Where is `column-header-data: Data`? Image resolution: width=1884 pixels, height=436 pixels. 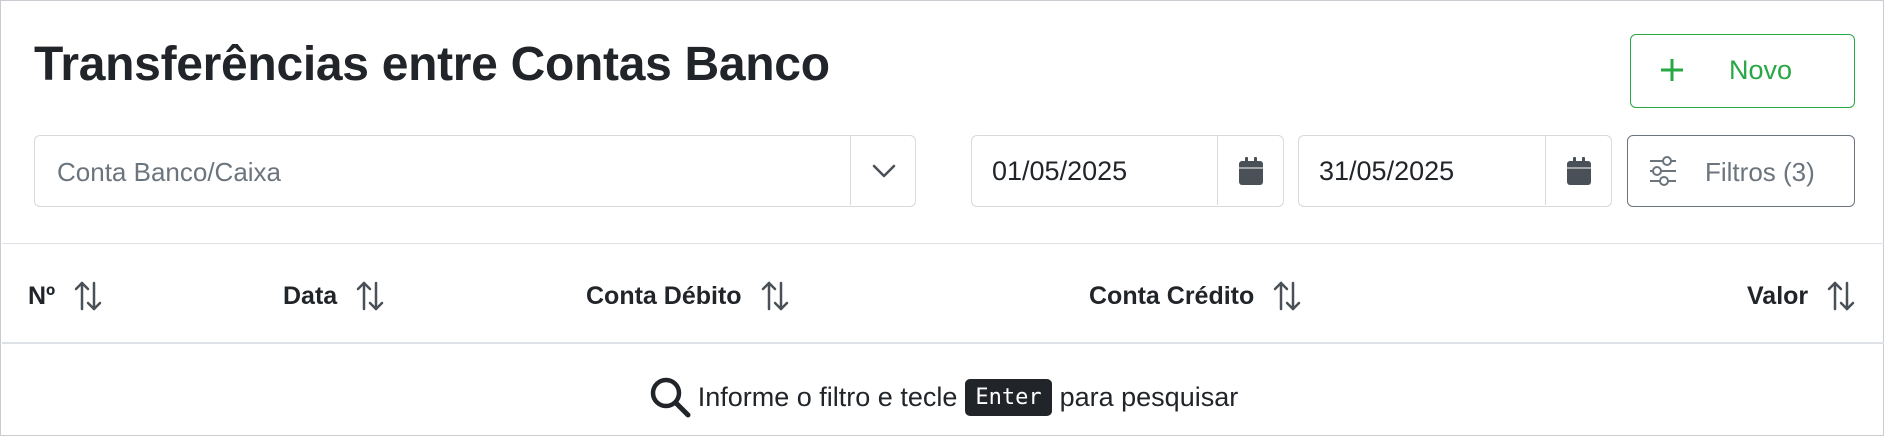
column-header-data: Data is located at coordinates (334, 296).